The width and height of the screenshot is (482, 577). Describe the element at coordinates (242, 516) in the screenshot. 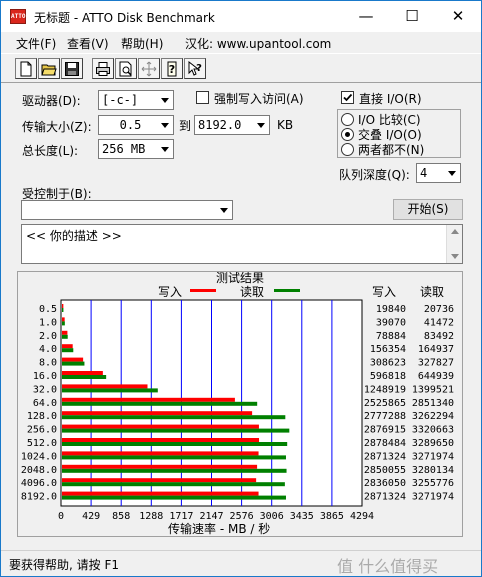

I see `x-tick-label: 2576` at that location.